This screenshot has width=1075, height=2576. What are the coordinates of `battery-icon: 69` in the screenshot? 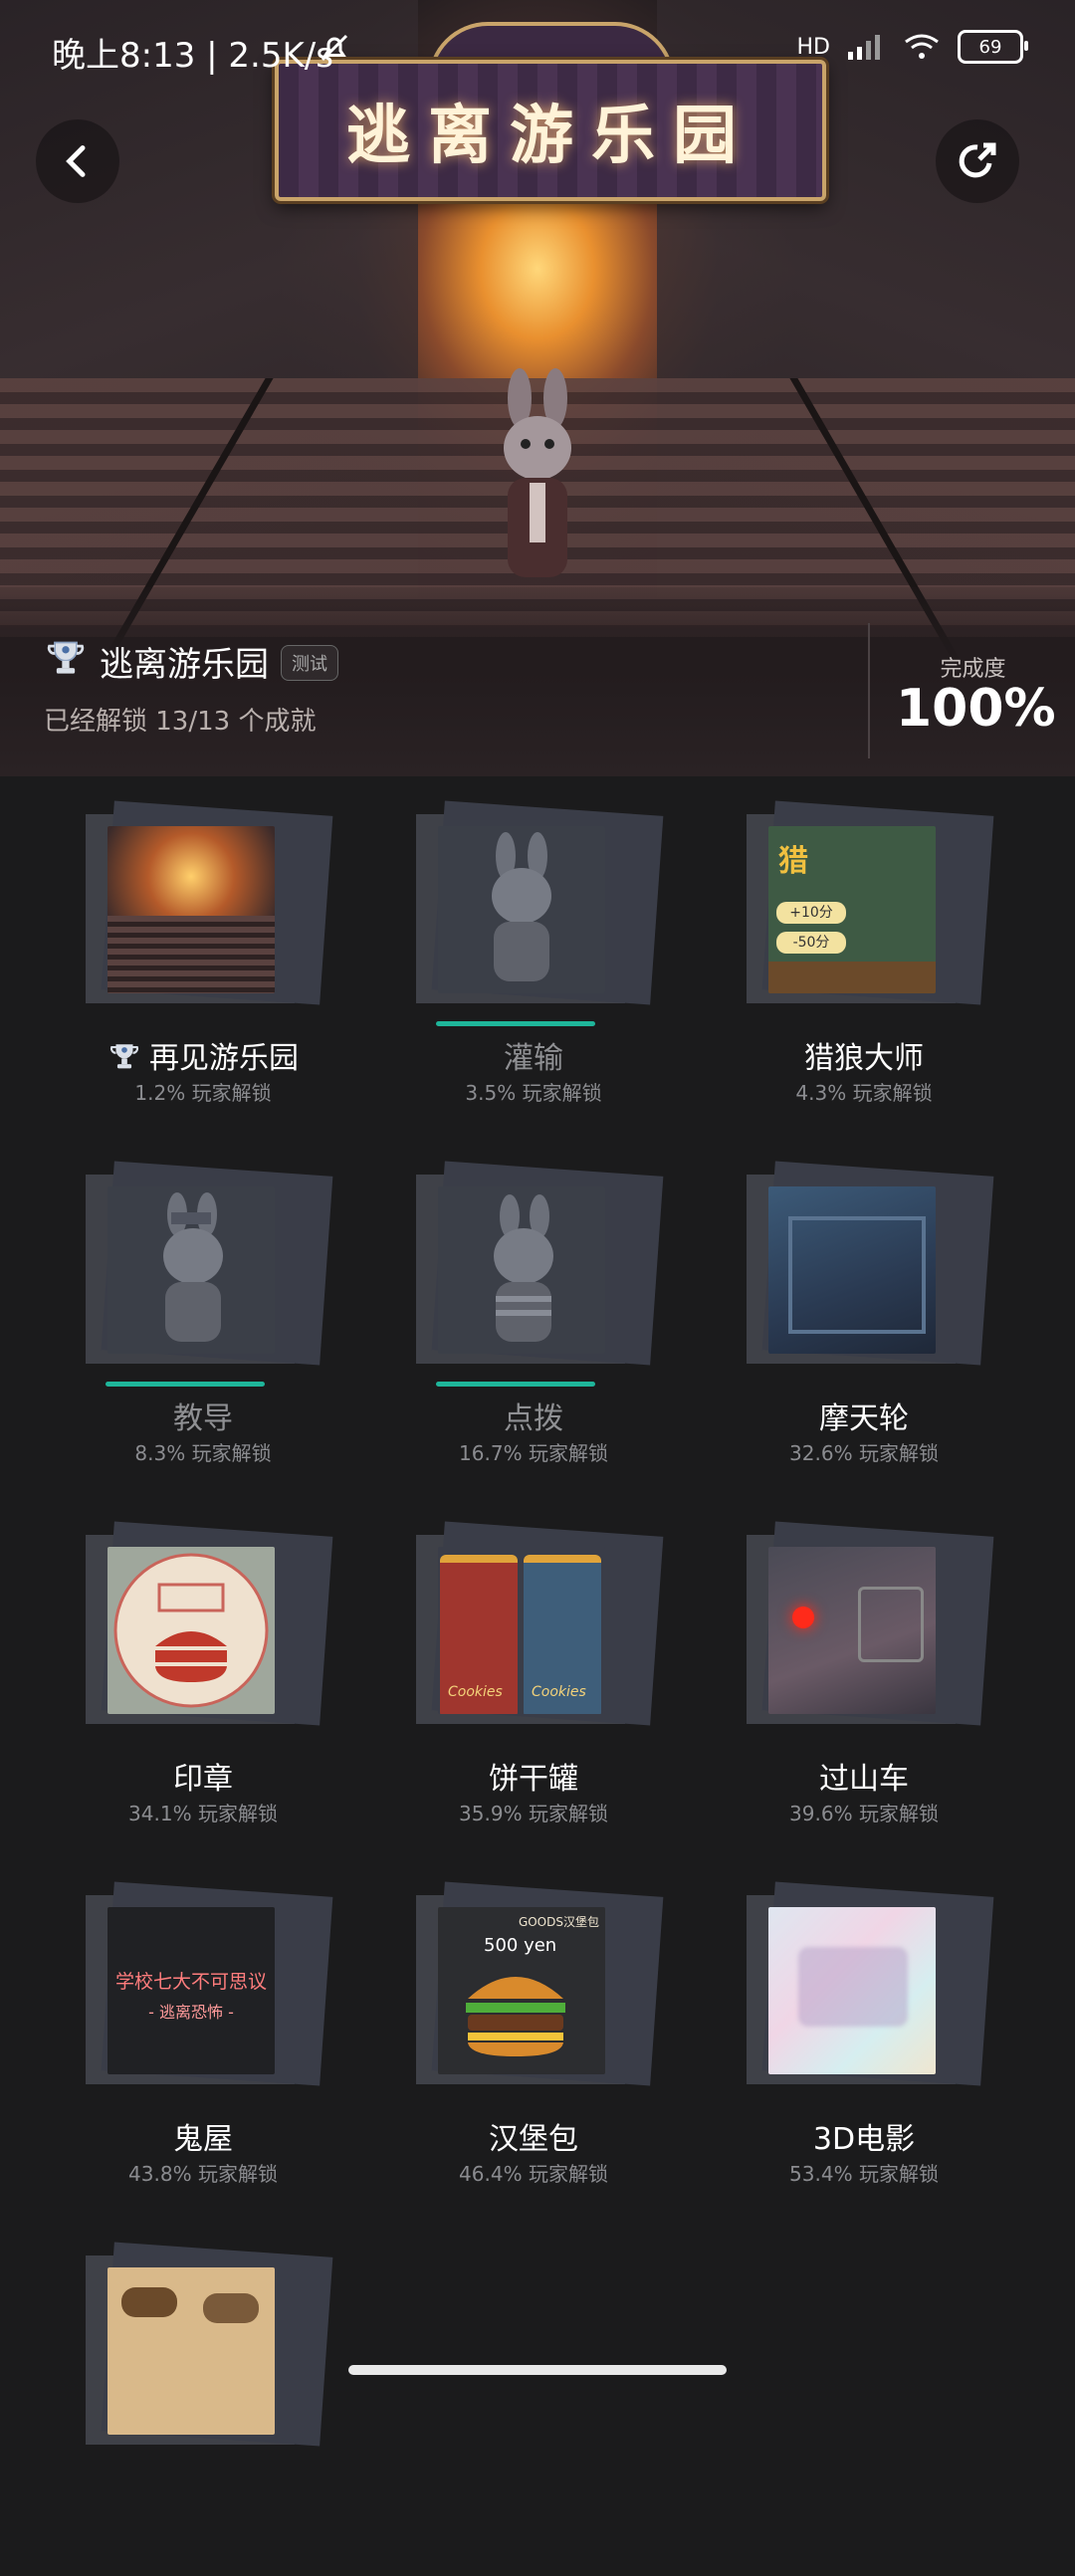 It's located at (993, 47).